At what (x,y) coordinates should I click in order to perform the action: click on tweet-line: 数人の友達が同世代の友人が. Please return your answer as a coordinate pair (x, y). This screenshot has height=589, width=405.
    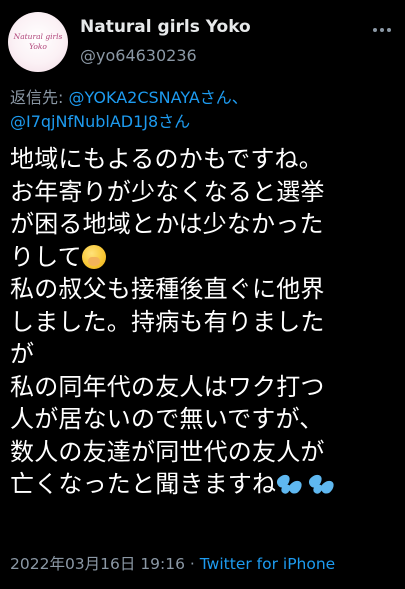
    Looking at the image, I should click on (167, 451).